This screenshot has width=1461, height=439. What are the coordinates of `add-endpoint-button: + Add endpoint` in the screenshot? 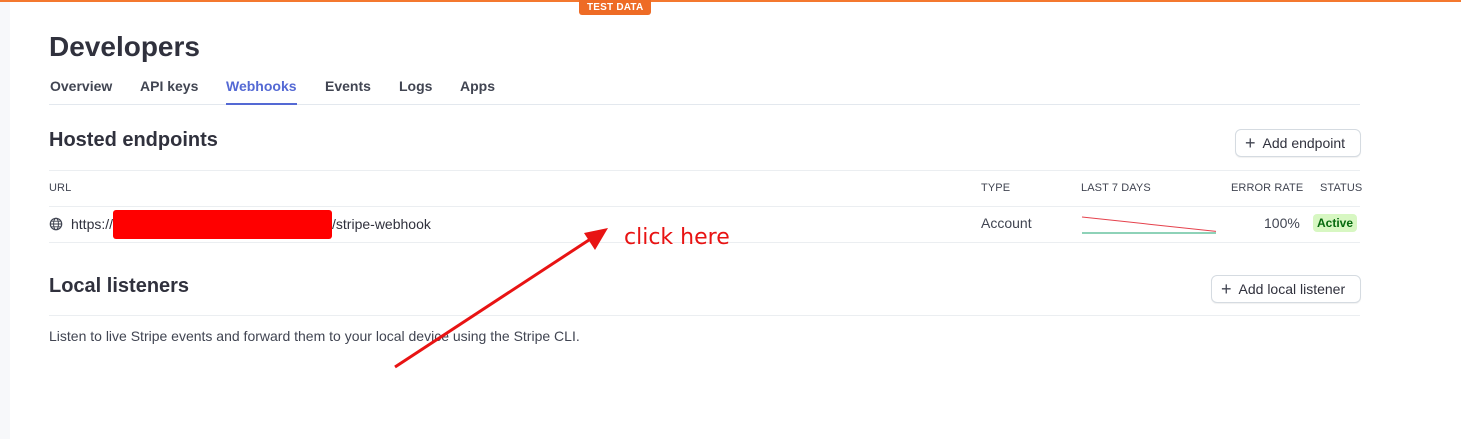 It's located at (1298, 143).